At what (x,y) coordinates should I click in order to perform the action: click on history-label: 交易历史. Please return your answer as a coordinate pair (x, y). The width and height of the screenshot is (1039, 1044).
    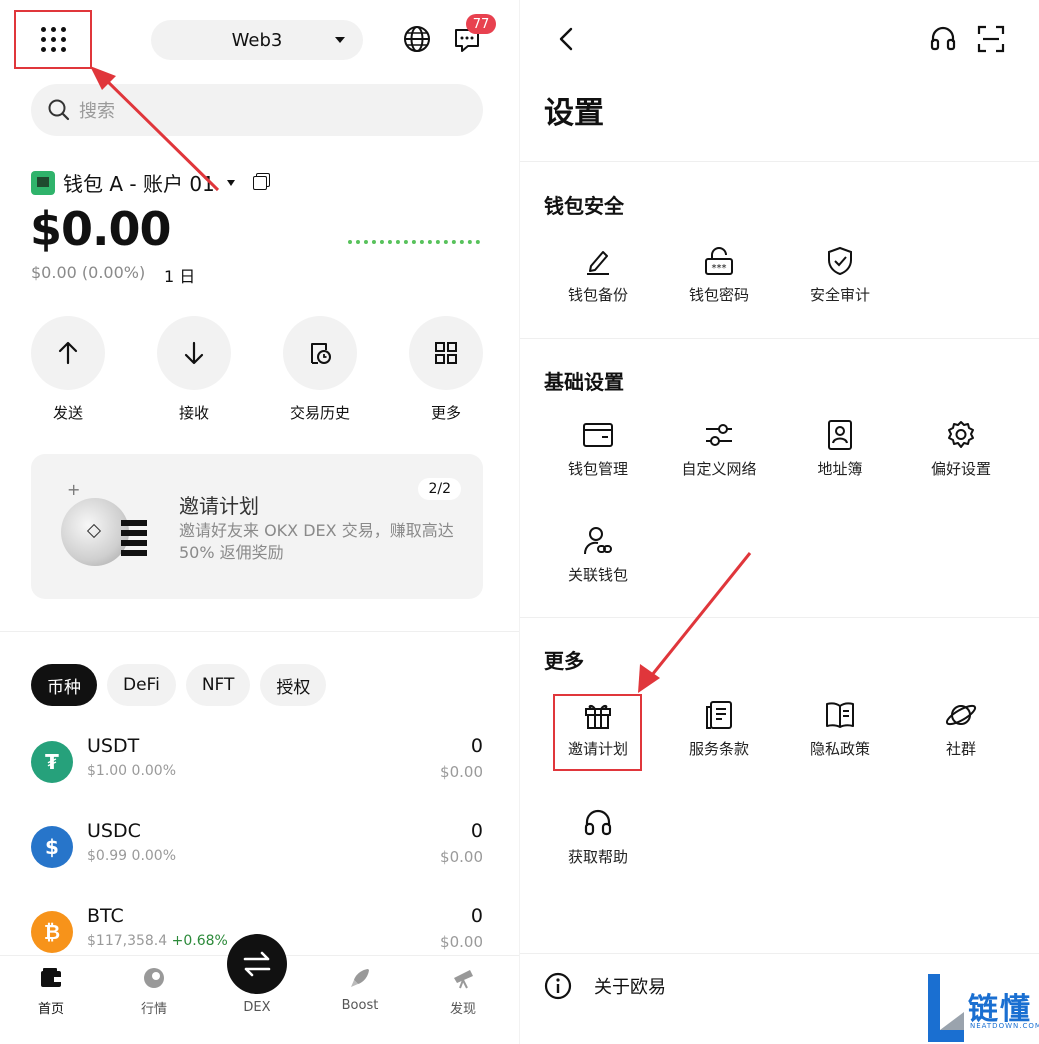
    Looking at the image, I should click on (319, 413).